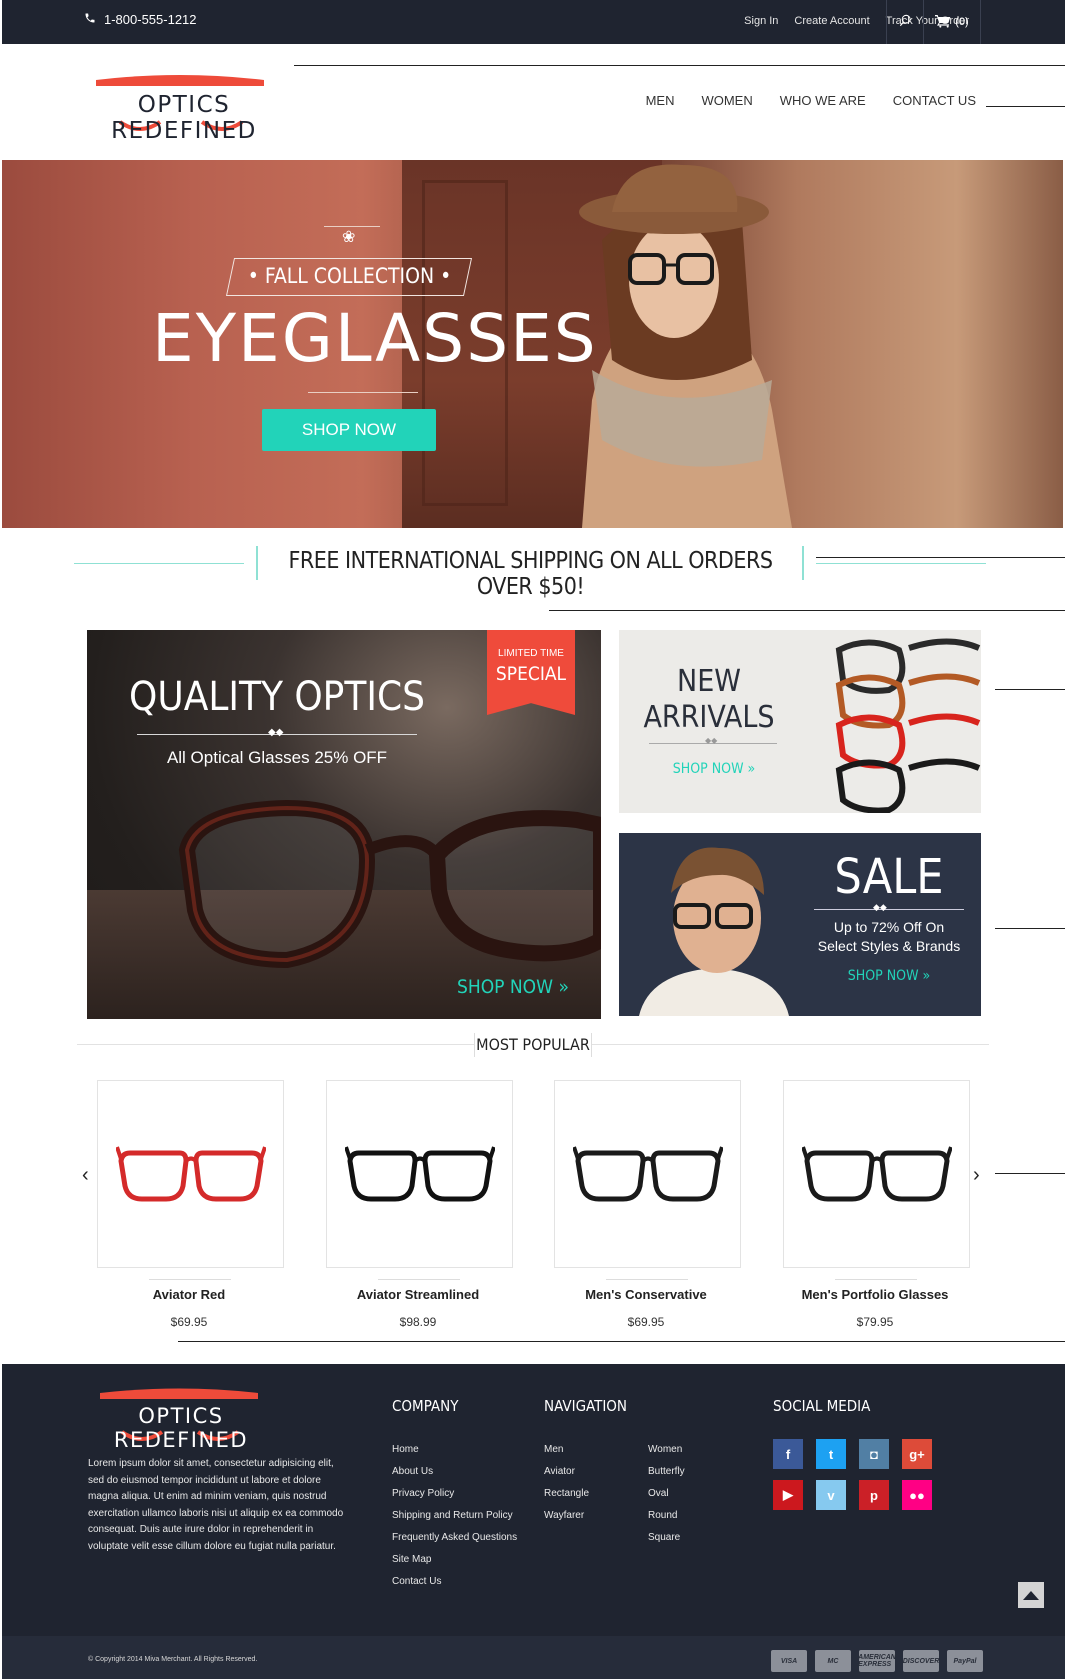  I want to click on carousel-prev-button: ‹, so click(85, 1175).